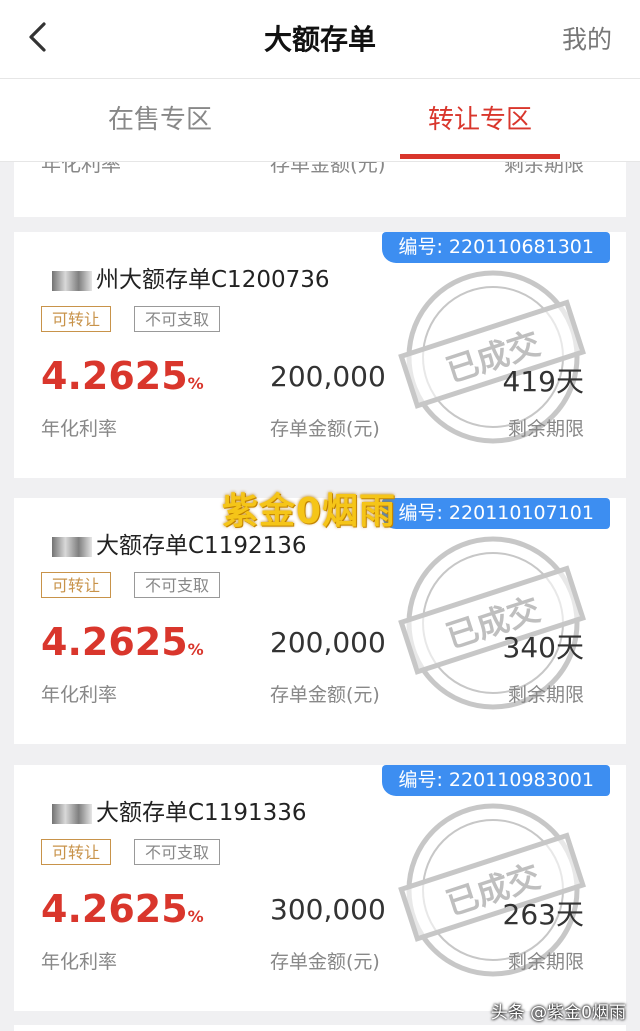 This screenshot has height=1031, width=640. I want to click on footer-watermark: 头条 @紫金0烟雨, so click(558, 1013).